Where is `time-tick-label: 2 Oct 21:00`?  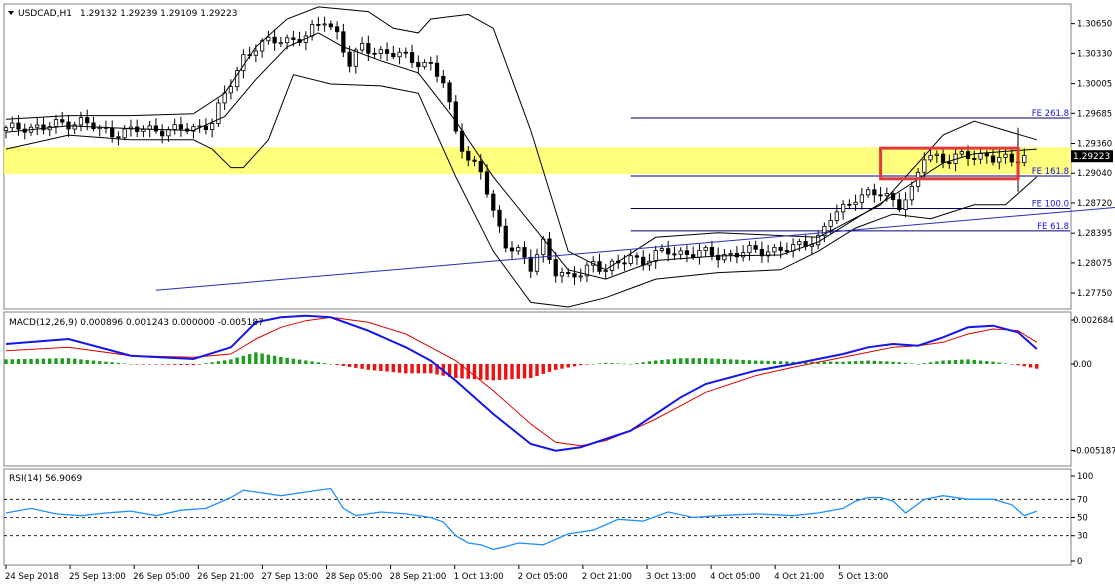 time-tick-label: 2 Oct 21:00 is located at coordinates (607, 577).